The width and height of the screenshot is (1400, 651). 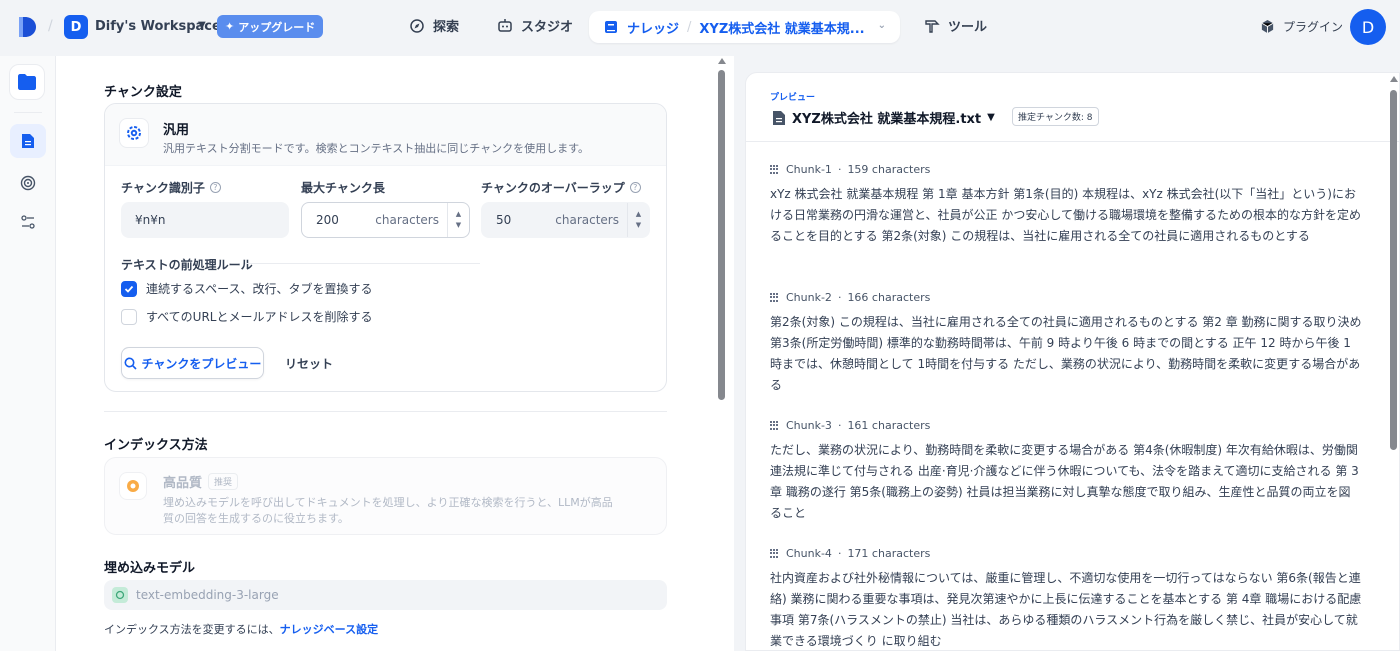 I want to click on rule-label: すべてのURLとメールアドレスを削除する, so click(x=259, y=317).